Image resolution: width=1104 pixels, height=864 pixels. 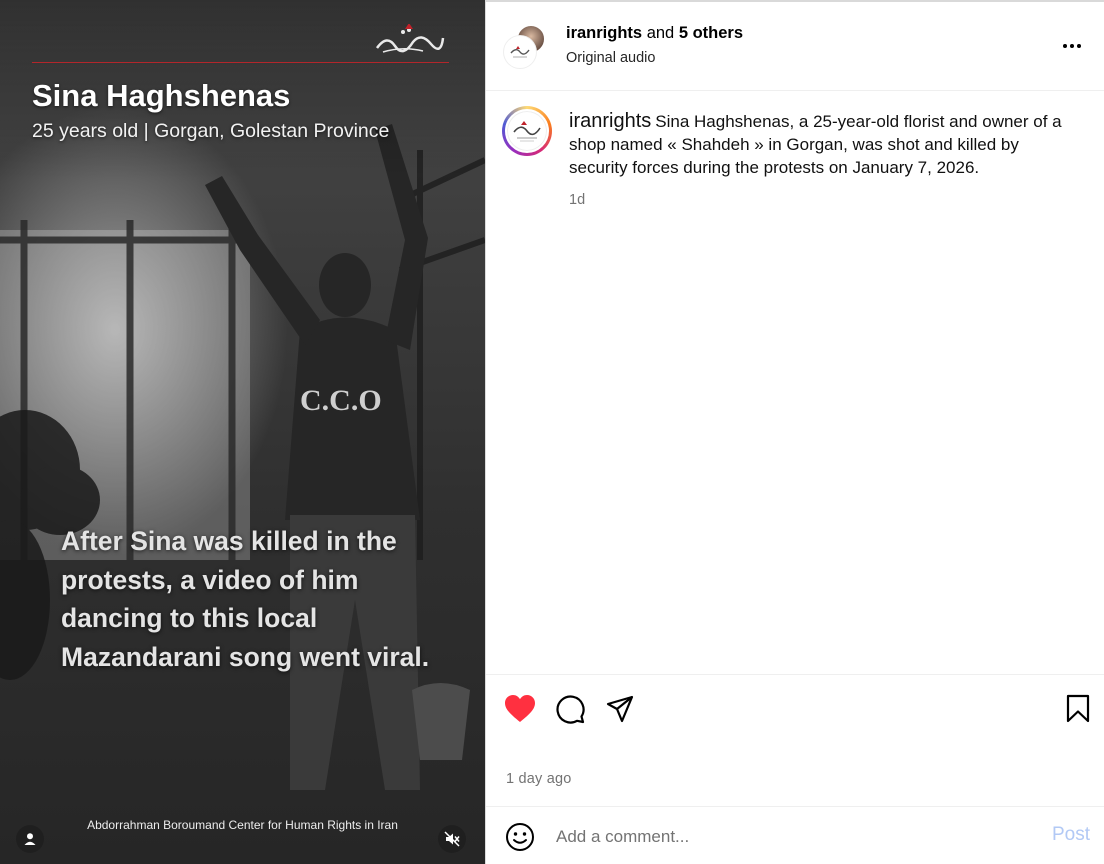 What do you see at coordinates (660, 33) in the screenshot?
I see `and-text: and` at bounding box center [660, 33].